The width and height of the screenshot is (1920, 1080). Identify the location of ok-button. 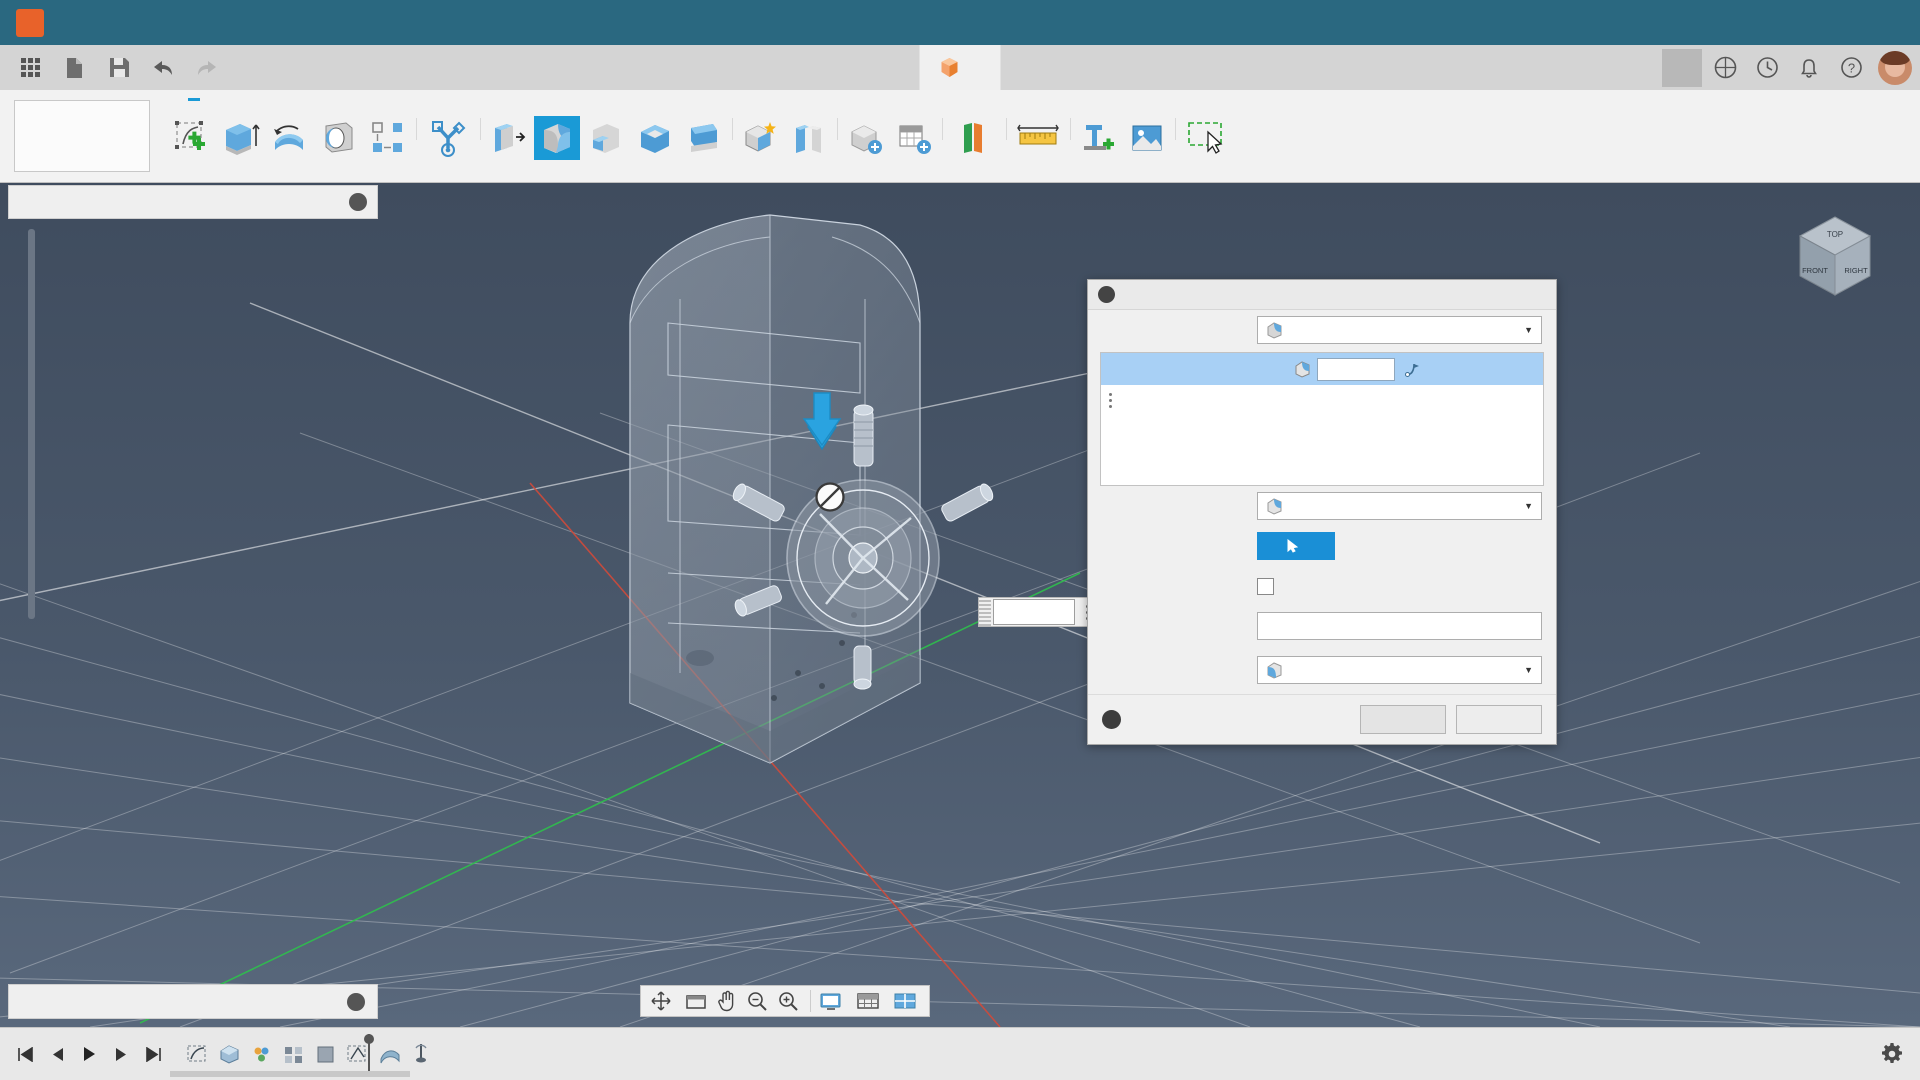
(1403, 719).